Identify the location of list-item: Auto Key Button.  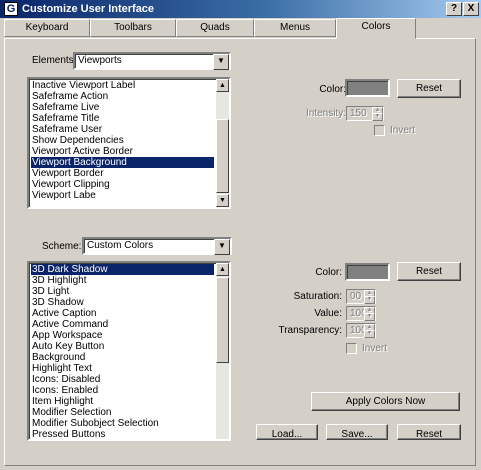
(122, 346).